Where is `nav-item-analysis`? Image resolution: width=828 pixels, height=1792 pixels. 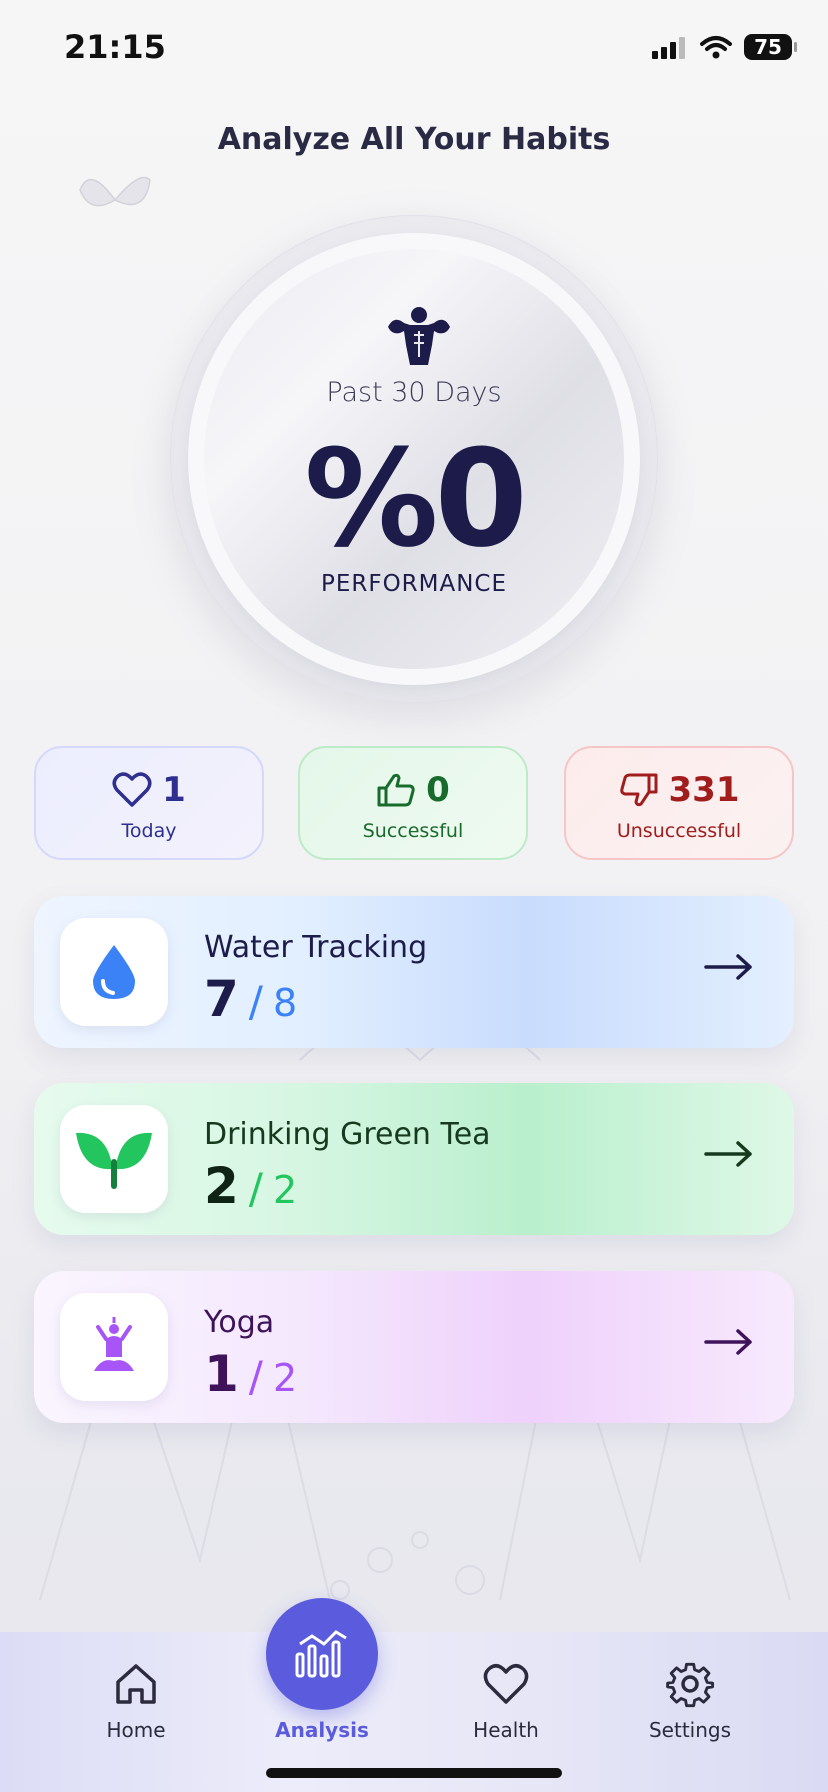
nav-item-analysis is located at coordinates (322, 1654).